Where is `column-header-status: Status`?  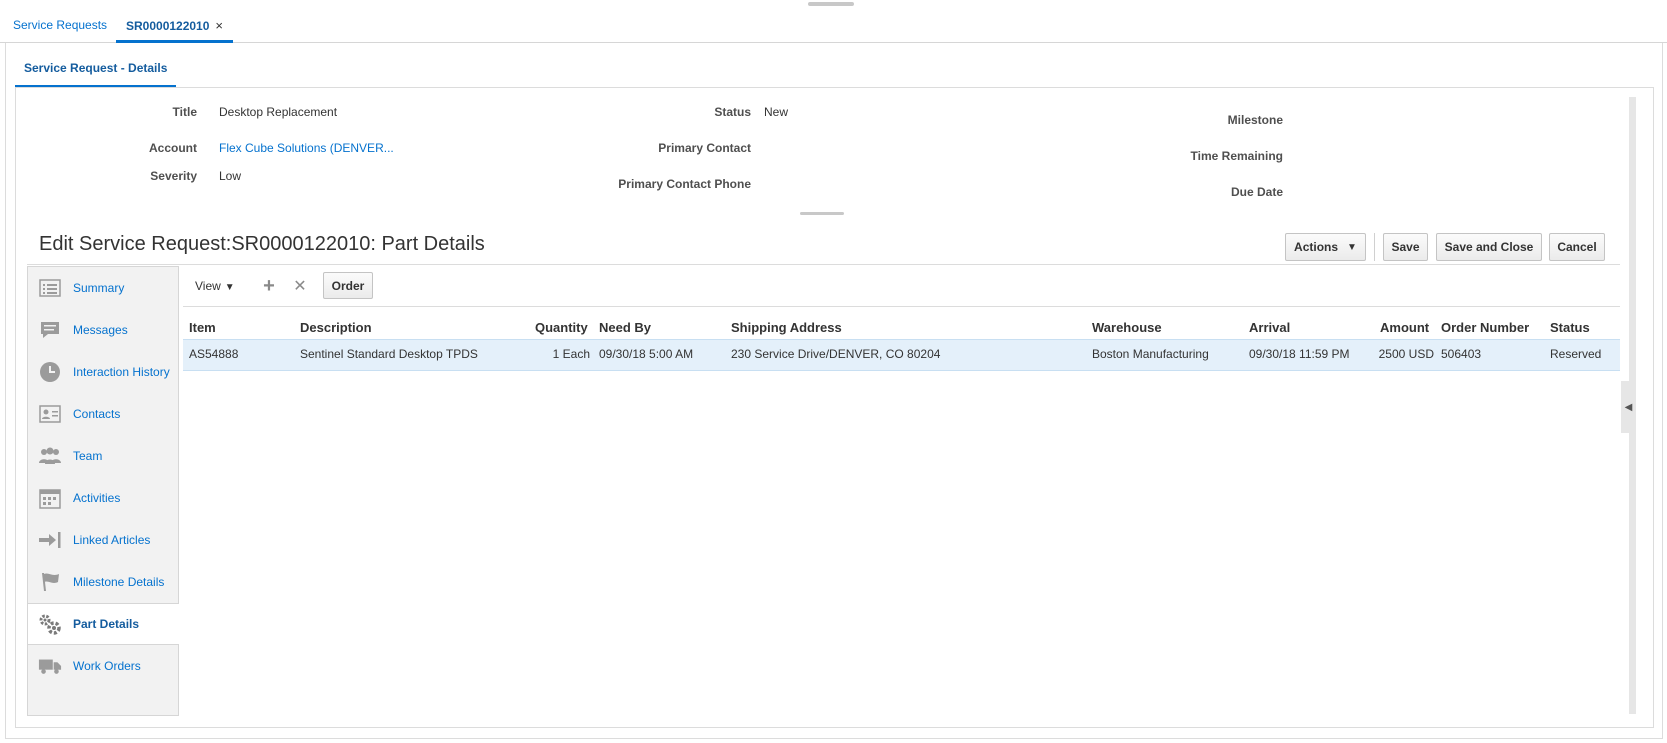
column-header-status: Status is located at coordinates (1570, 327).